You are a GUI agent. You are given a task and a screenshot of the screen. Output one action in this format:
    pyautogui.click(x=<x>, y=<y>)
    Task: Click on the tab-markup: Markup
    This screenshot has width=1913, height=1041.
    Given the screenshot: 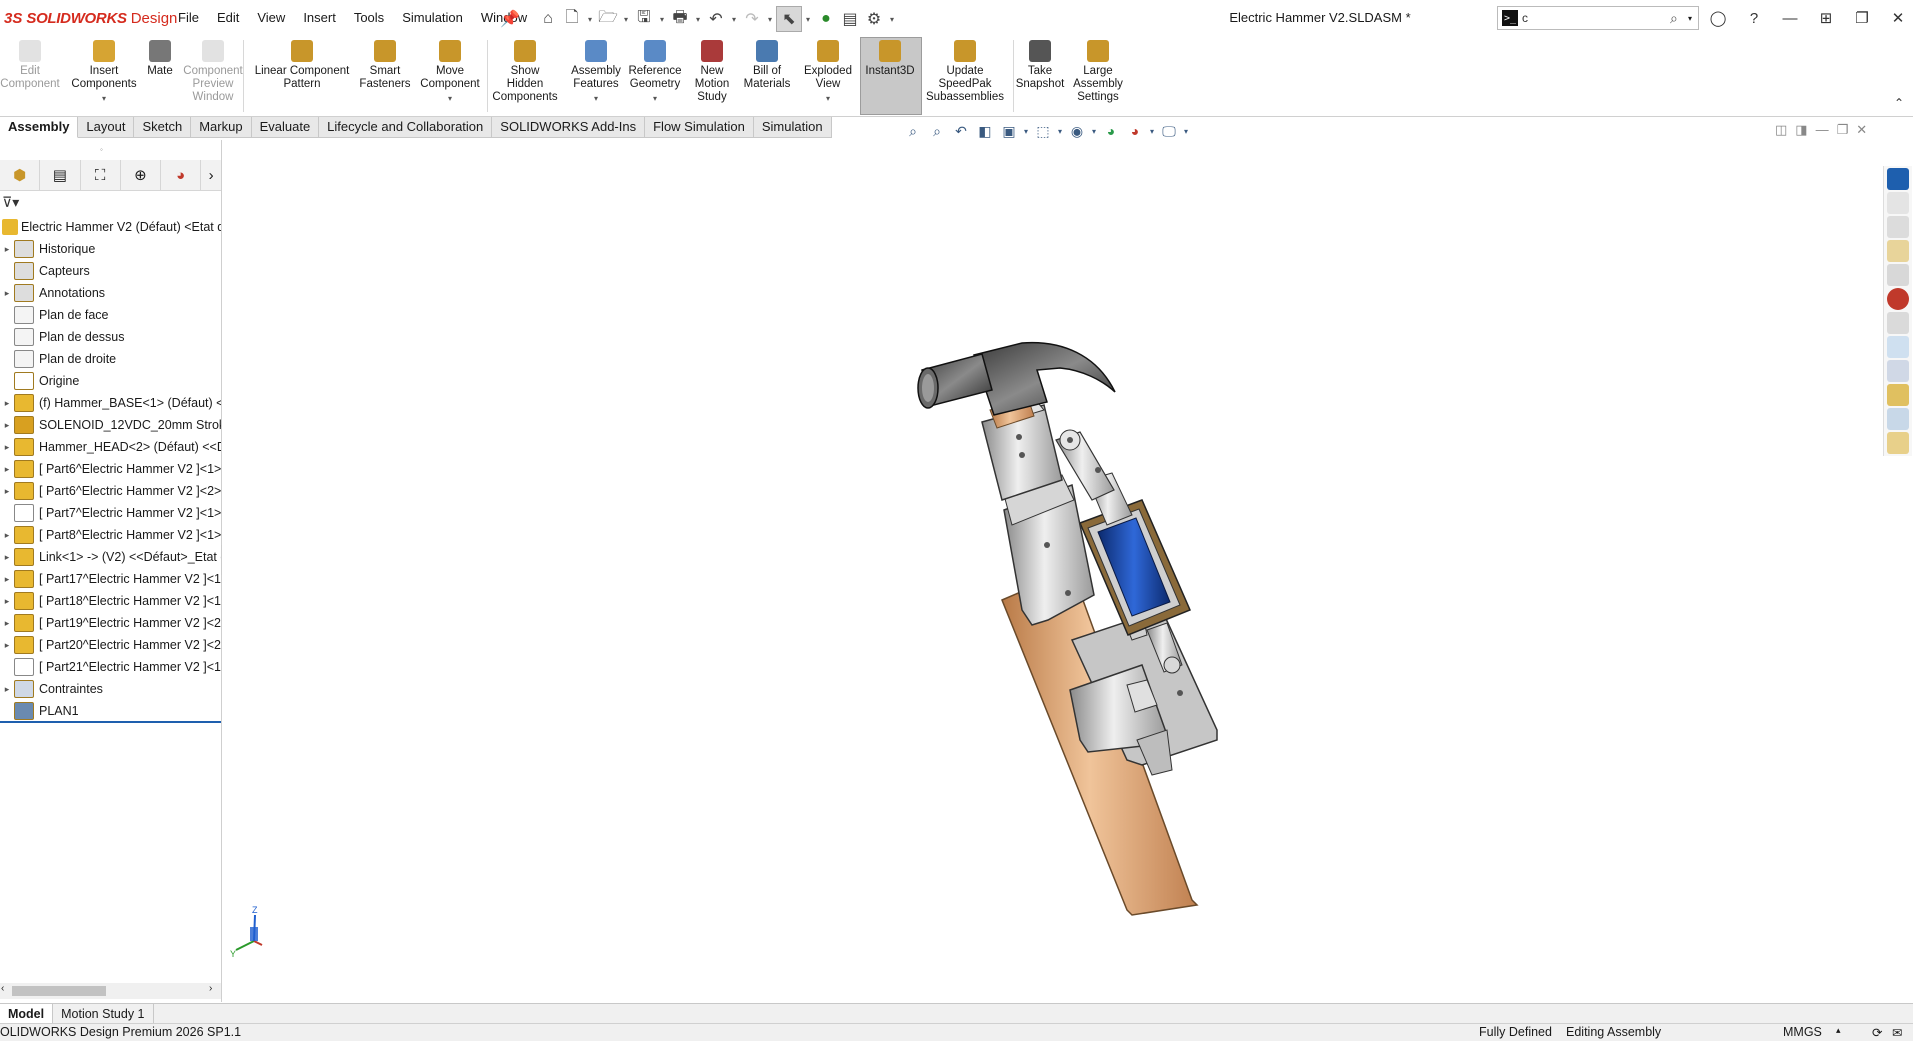 What is the action you would take?
    pyautogui.click(x=221, y=127)
    